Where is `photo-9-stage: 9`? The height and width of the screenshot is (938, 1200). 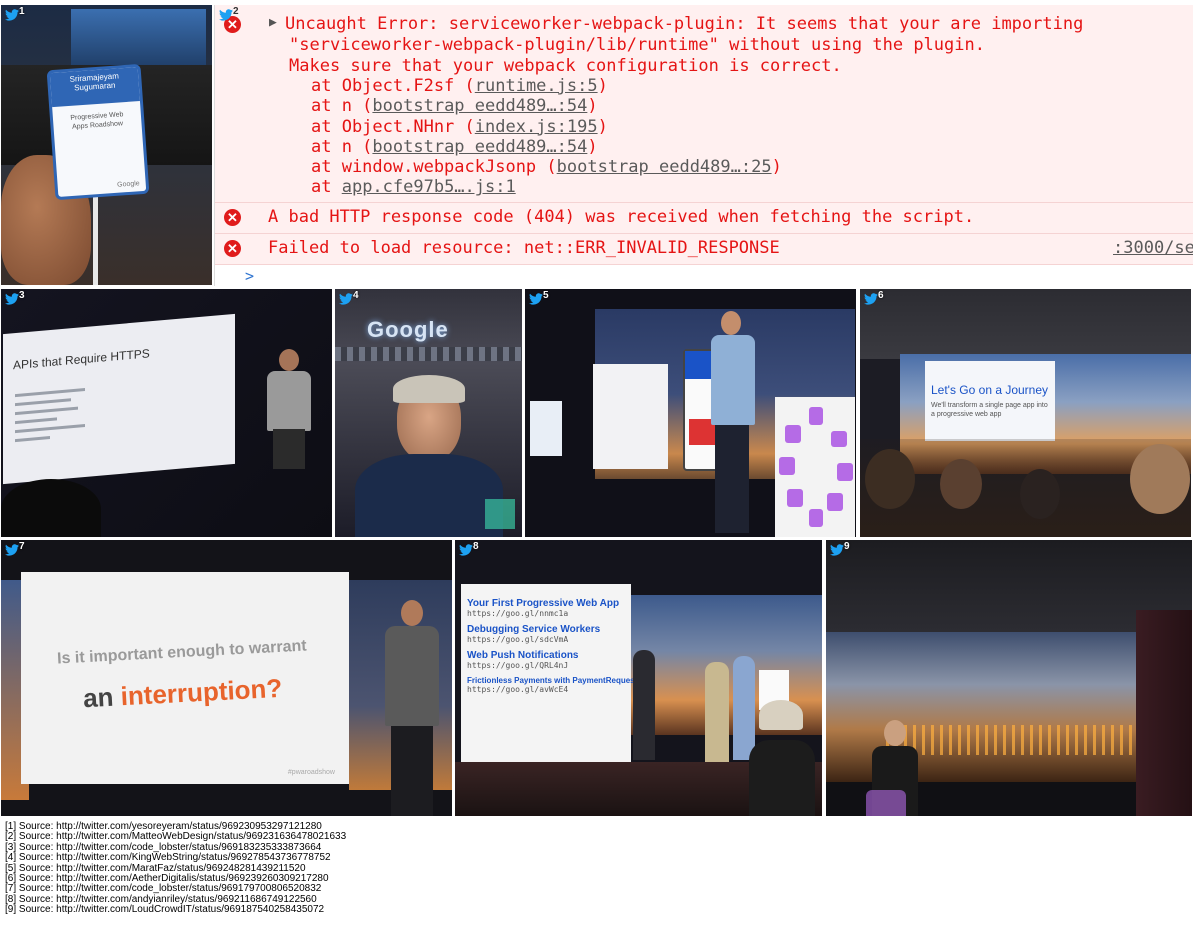
photo-9-stage: 9 is located at coordinates (1009, 678).